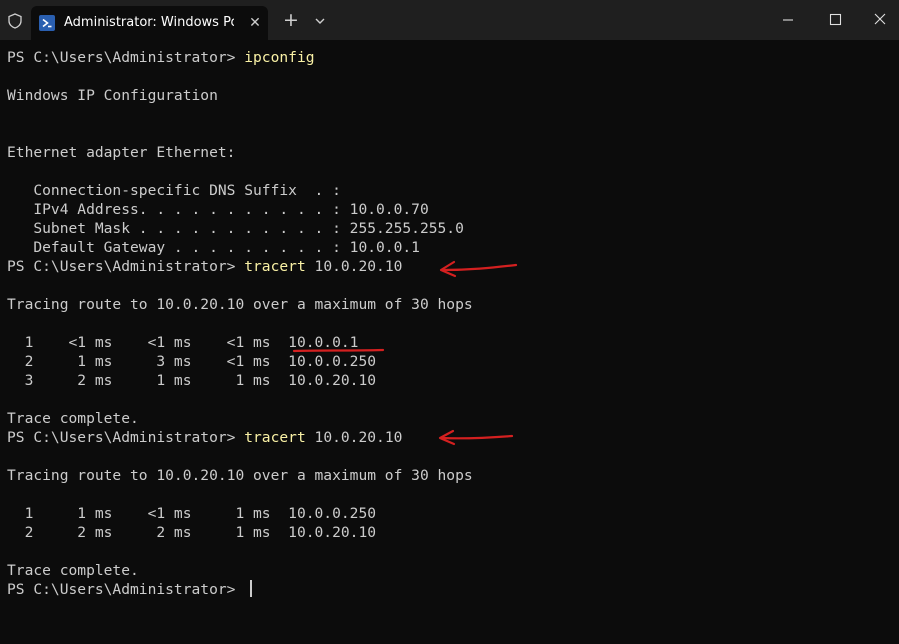 The image size is (899, 644). I want to click on terminal-line: PS C:\Users\Administrator>, so click(125, 589).